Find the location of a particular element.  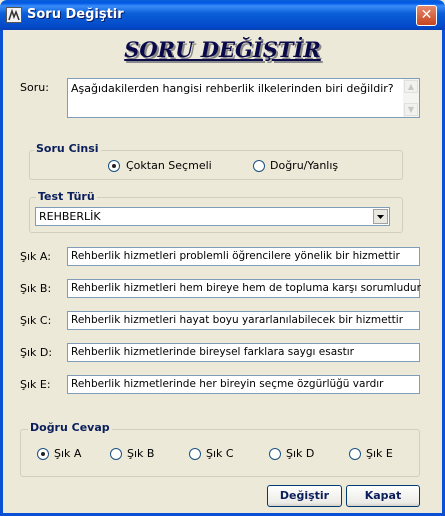

choice-b-label: Şık B: is located at coordinates (36, 288).